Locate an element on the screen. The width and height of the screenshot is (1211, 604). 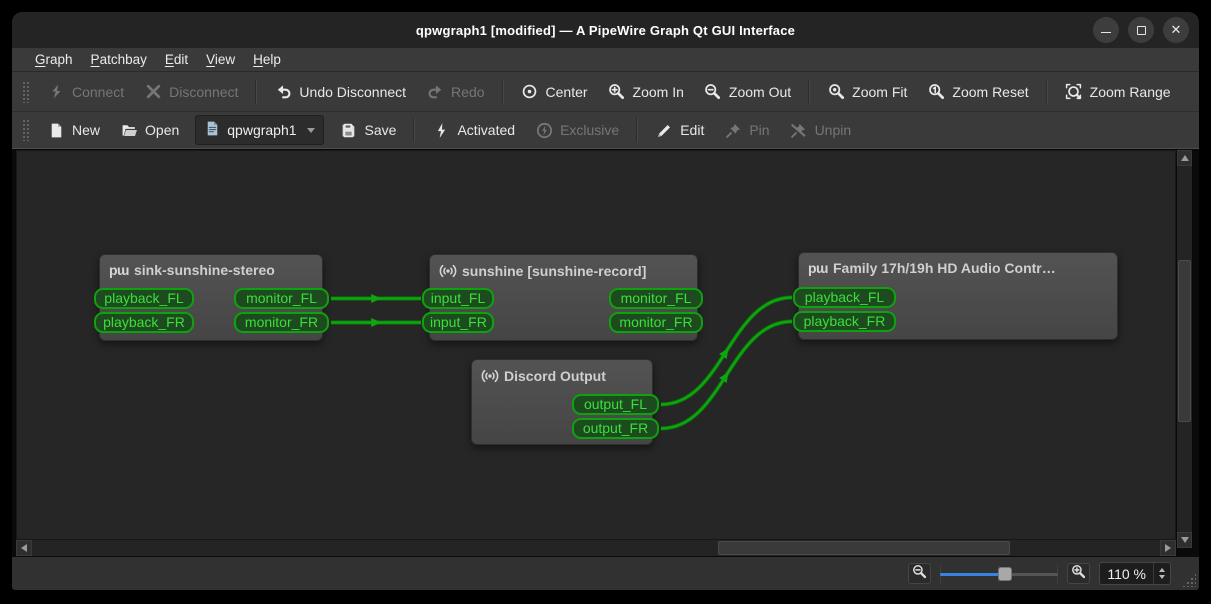
button-redo: Redo is located at coordinates (455, 92).